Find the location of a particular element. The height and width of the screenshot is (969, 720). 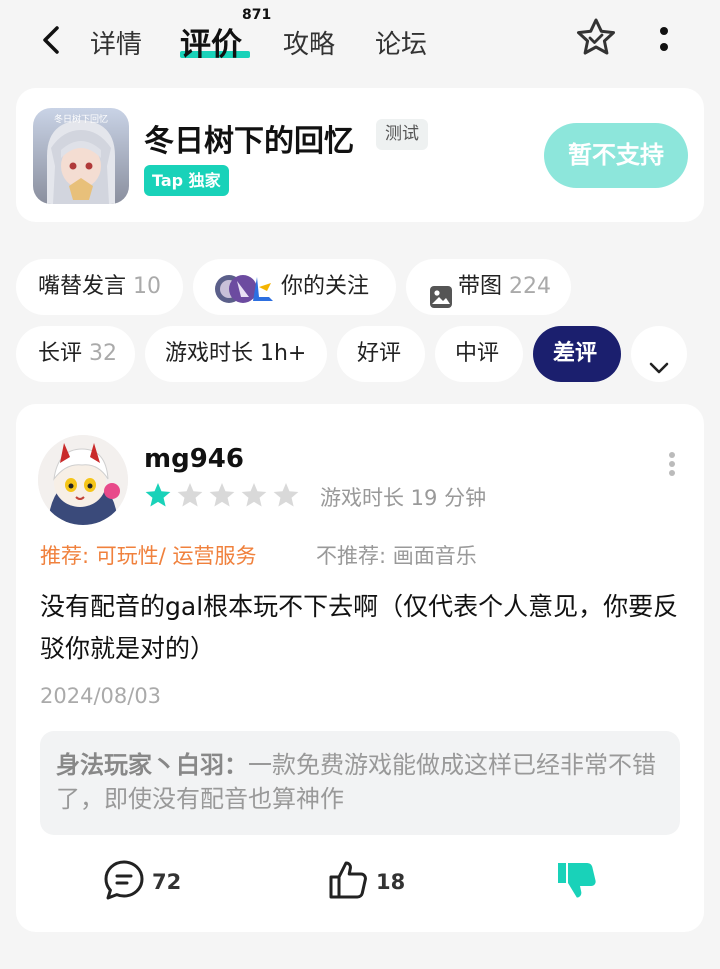

not-recommend-tags: 不推荐: 画面音乐 is located at coordinates (396, 556).